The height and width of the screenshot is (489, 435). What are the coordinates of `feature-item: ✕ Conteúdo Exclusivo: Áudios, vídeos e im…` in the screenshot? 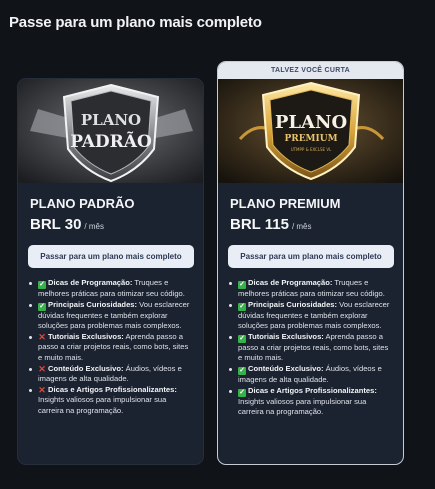 It's located at (110, 374).